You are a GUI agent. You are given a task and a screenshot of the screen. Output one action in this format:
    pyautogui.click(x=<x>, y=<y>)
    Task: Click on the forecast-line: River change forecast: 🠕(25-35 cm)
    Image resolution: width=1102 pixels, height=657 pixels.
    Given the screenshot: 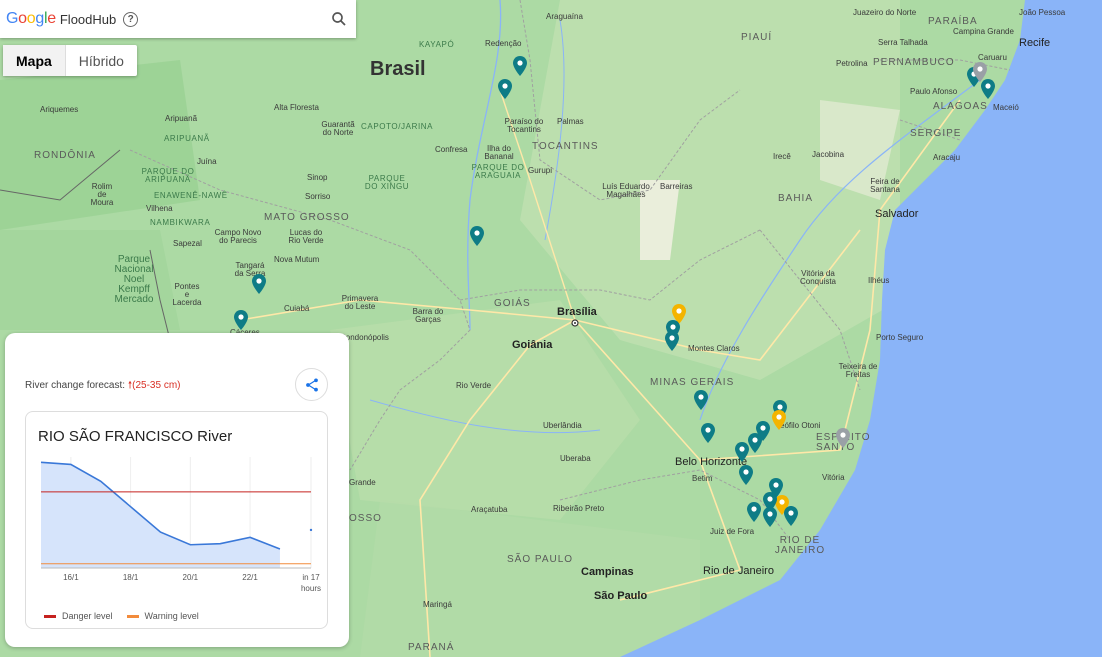 What is the action you would take?
    pyautogui.click(x=103, y=386)
    